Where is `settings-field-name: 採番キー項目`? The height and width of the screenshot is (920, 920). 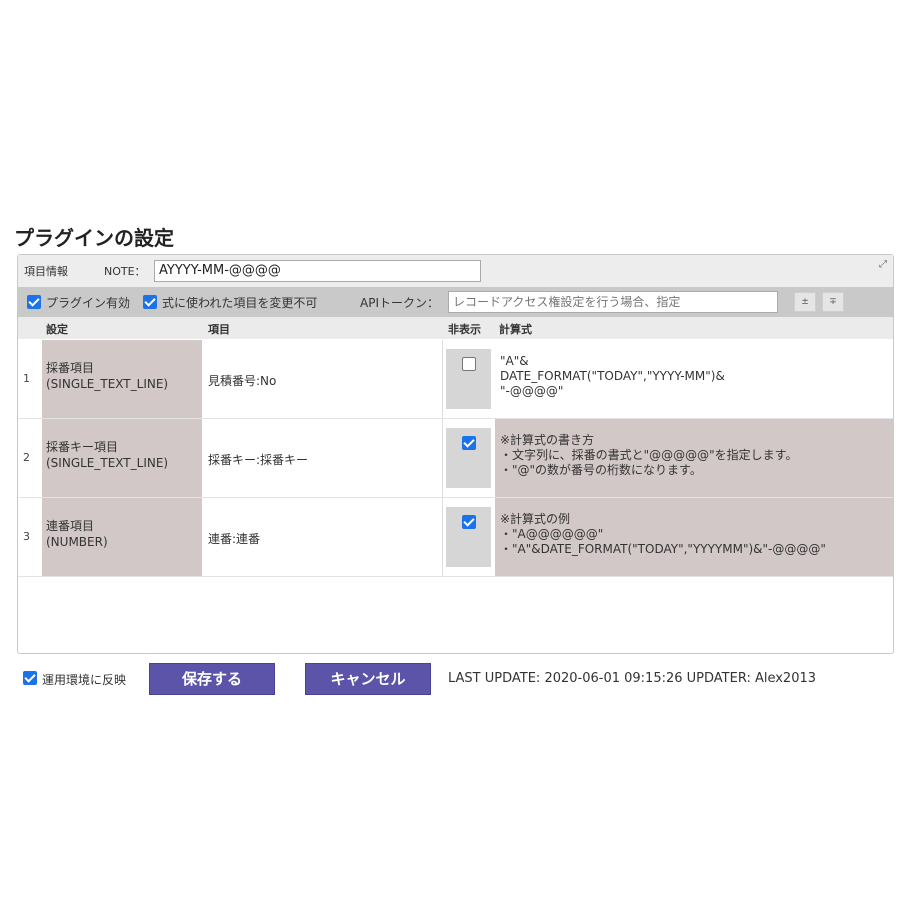
settings-field-name: 採番キー項目 is located at coordinates (82, 447).